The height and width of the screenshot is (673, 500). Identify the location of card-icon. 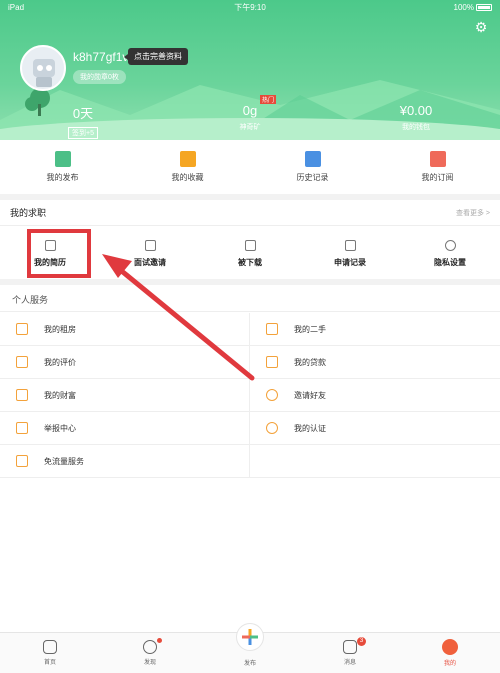
(272, 362).